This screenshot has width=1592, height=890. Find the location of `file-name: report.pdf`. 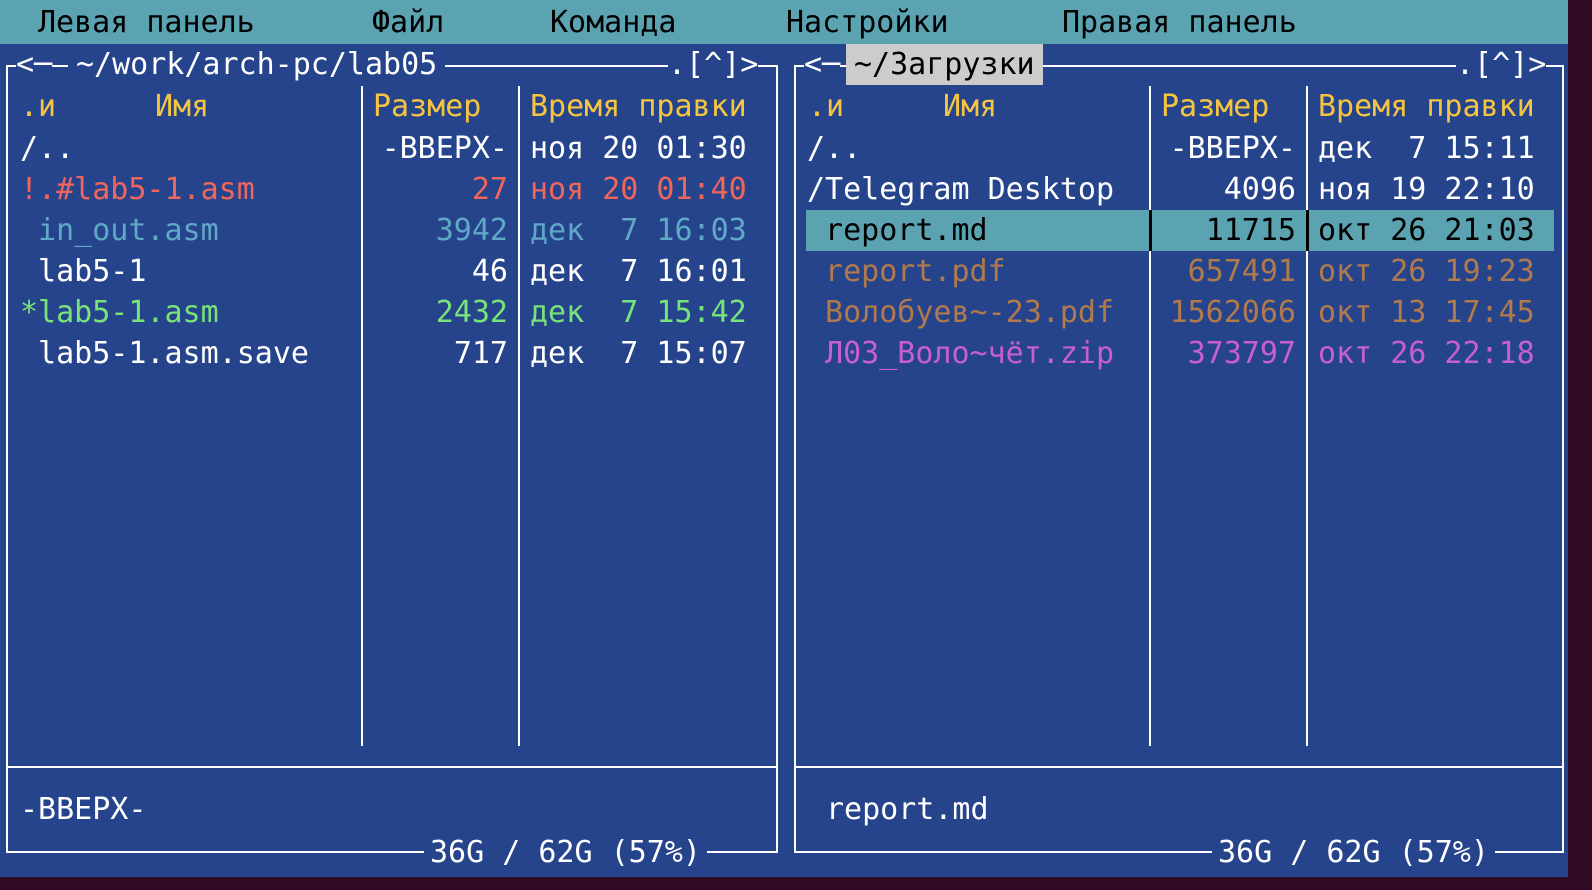

file-name: report.pdf is located at coordinates (906, 271).